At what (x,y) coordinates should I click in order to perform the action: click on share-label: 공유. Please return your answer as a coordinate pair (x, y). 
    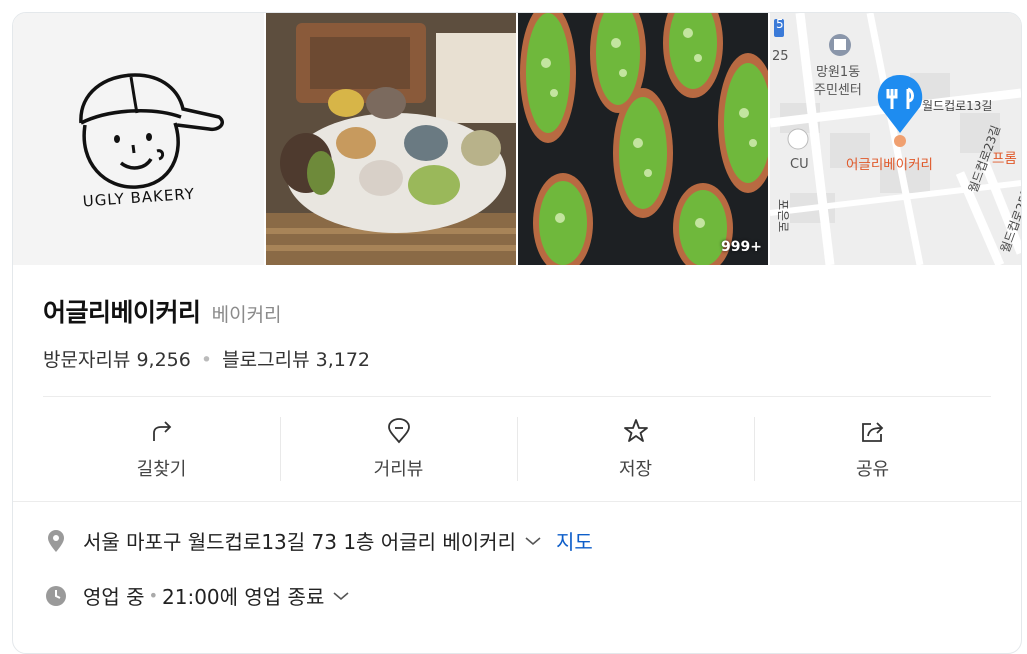
    Looking at the image, I should click on (872, 469).